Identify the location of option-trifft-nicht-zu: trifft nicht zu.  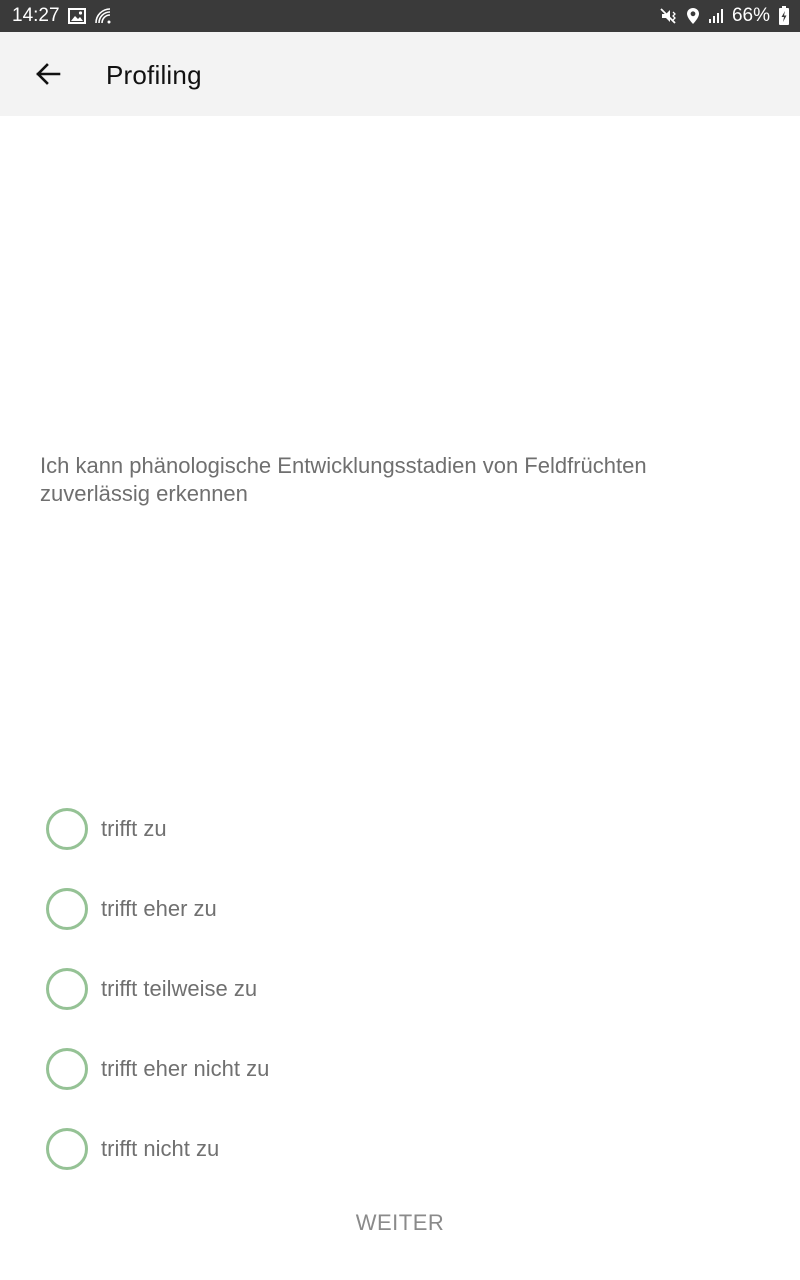
(396, 1149).